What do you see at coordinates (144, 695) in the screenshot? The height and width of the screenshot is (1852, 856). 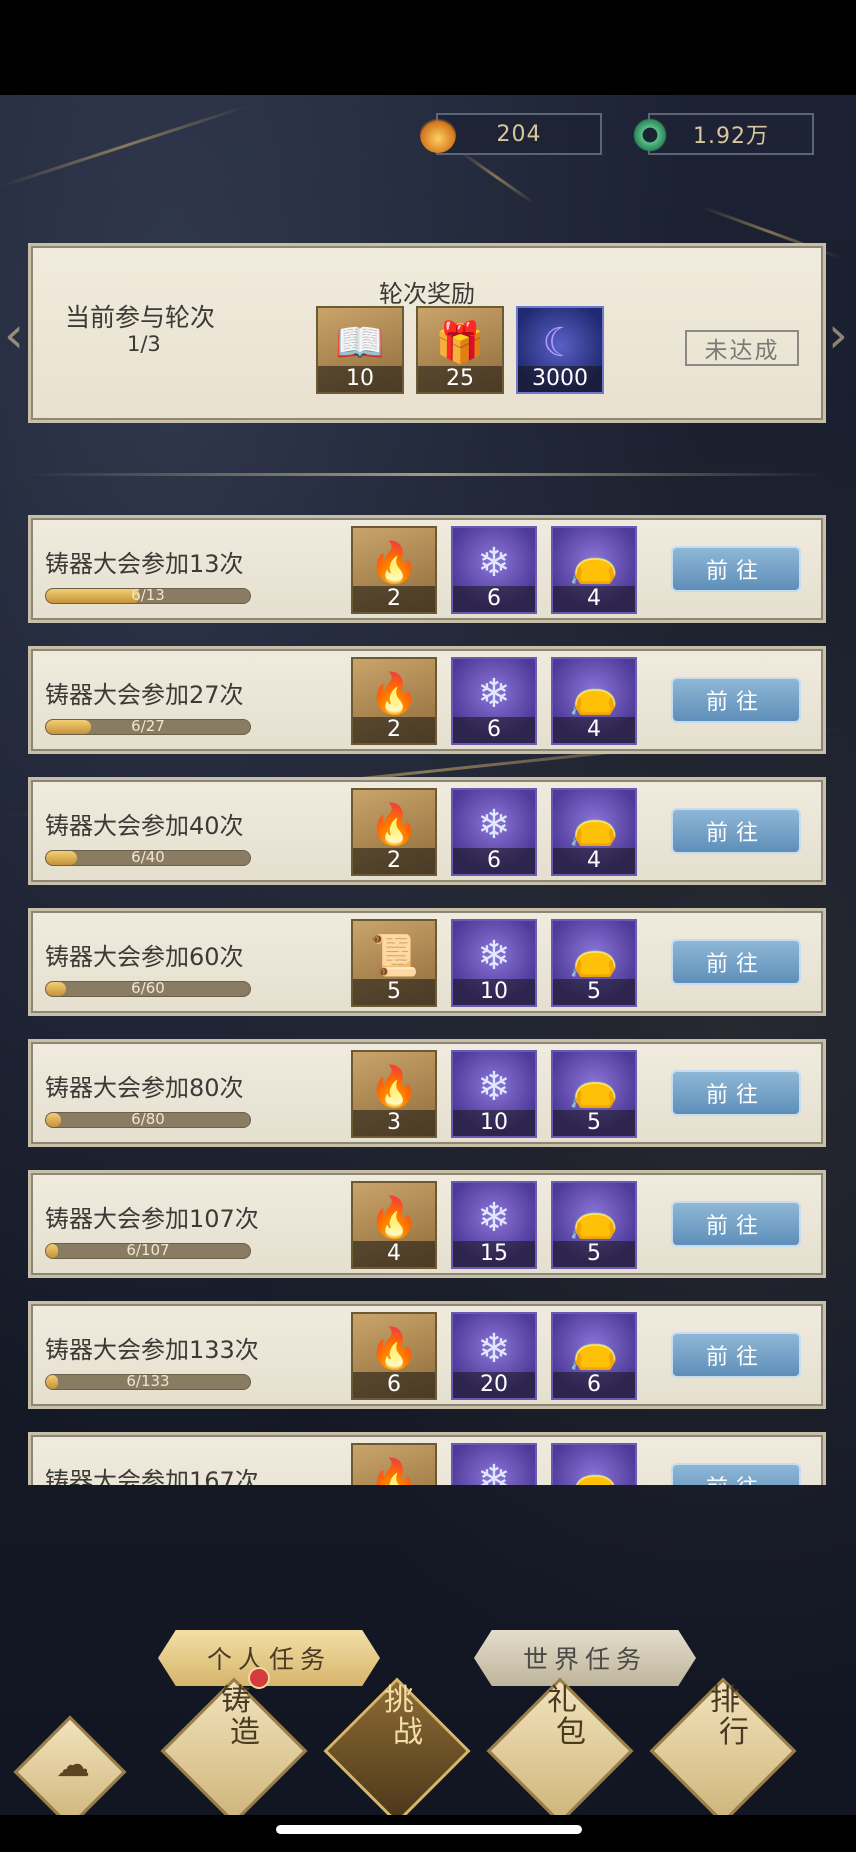 I see `task-name: 铸器大会参加27次` at bounding box center [144, 695].